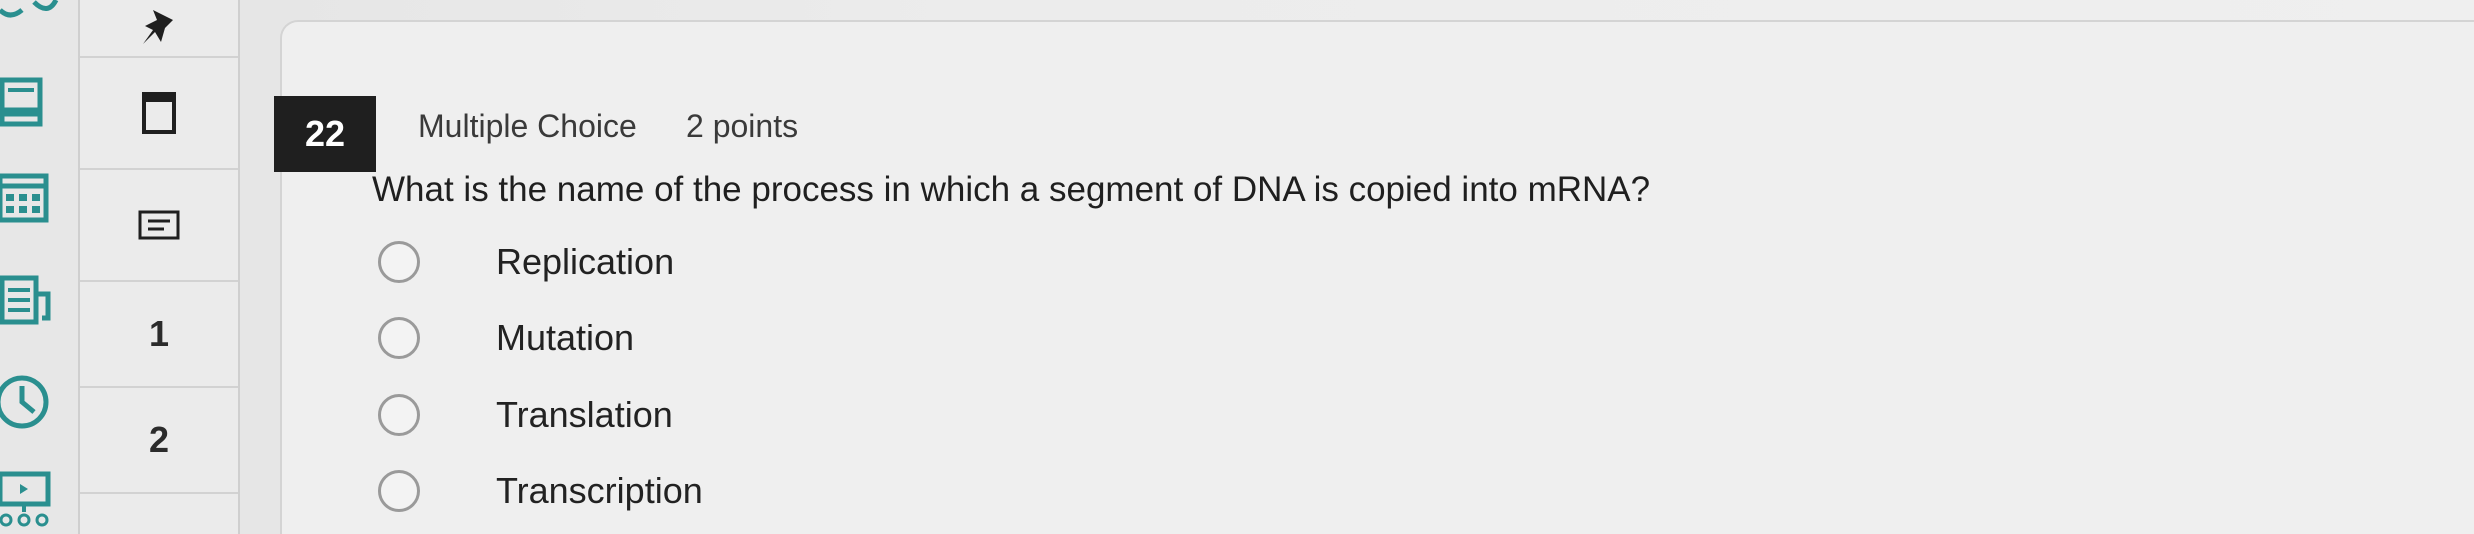  What do you see at coordinates (742, 126) in the screenshot?
I see `question-points: 2 points` at bounding box center [742, 126].